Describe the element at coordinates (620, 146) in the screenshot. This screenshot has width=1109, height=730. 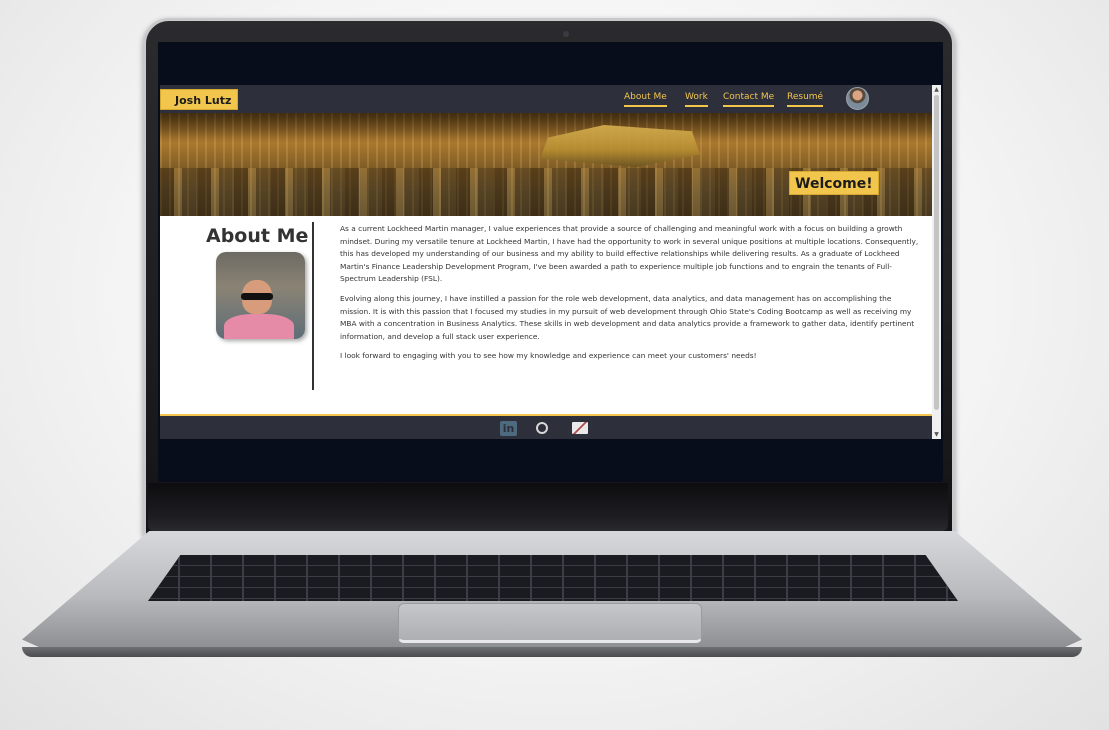
I see `stadium-image` at that location.